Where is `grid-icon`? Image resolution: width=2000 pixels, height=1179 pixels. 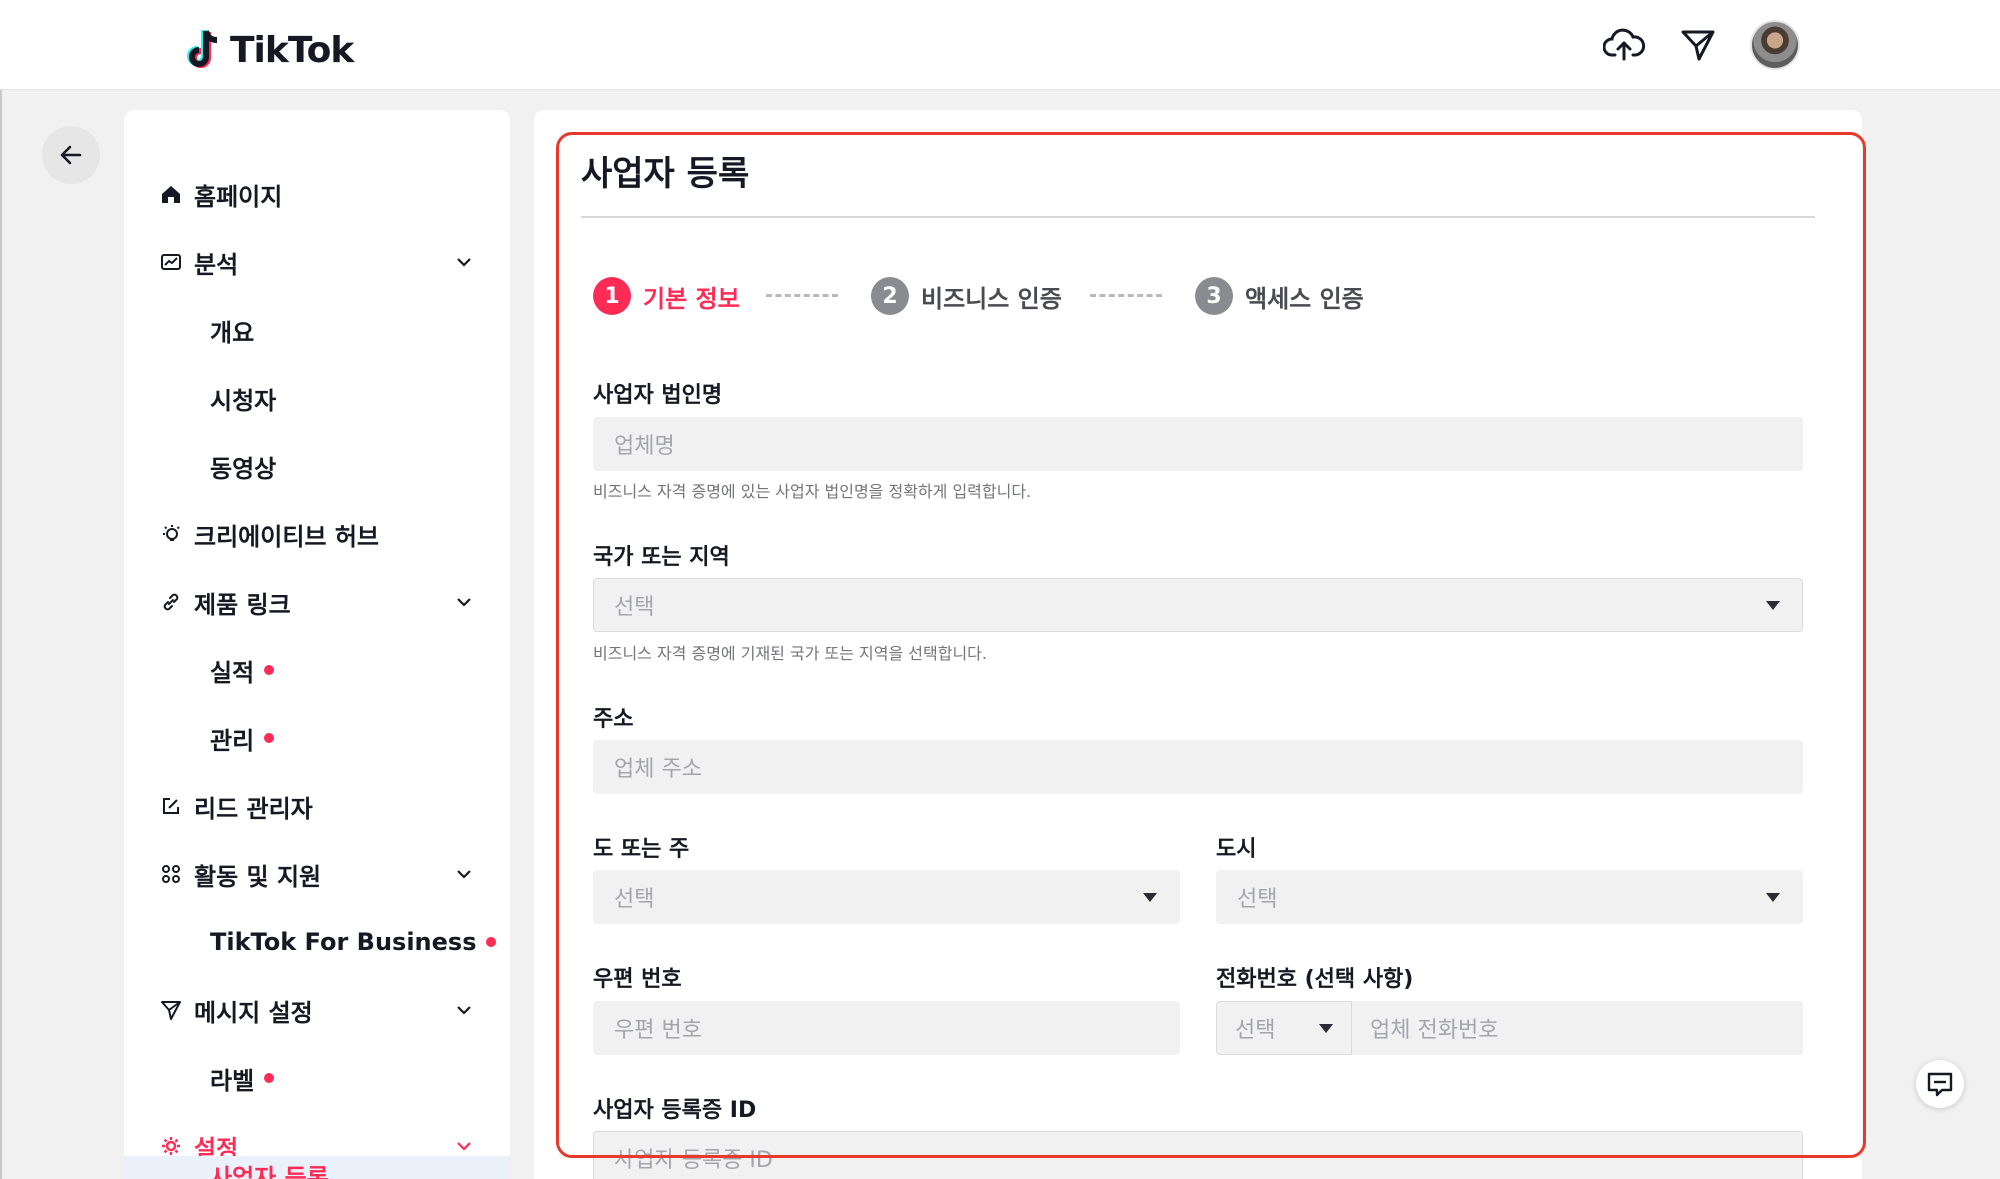 grid-icon is located at coordinates (171, 874).